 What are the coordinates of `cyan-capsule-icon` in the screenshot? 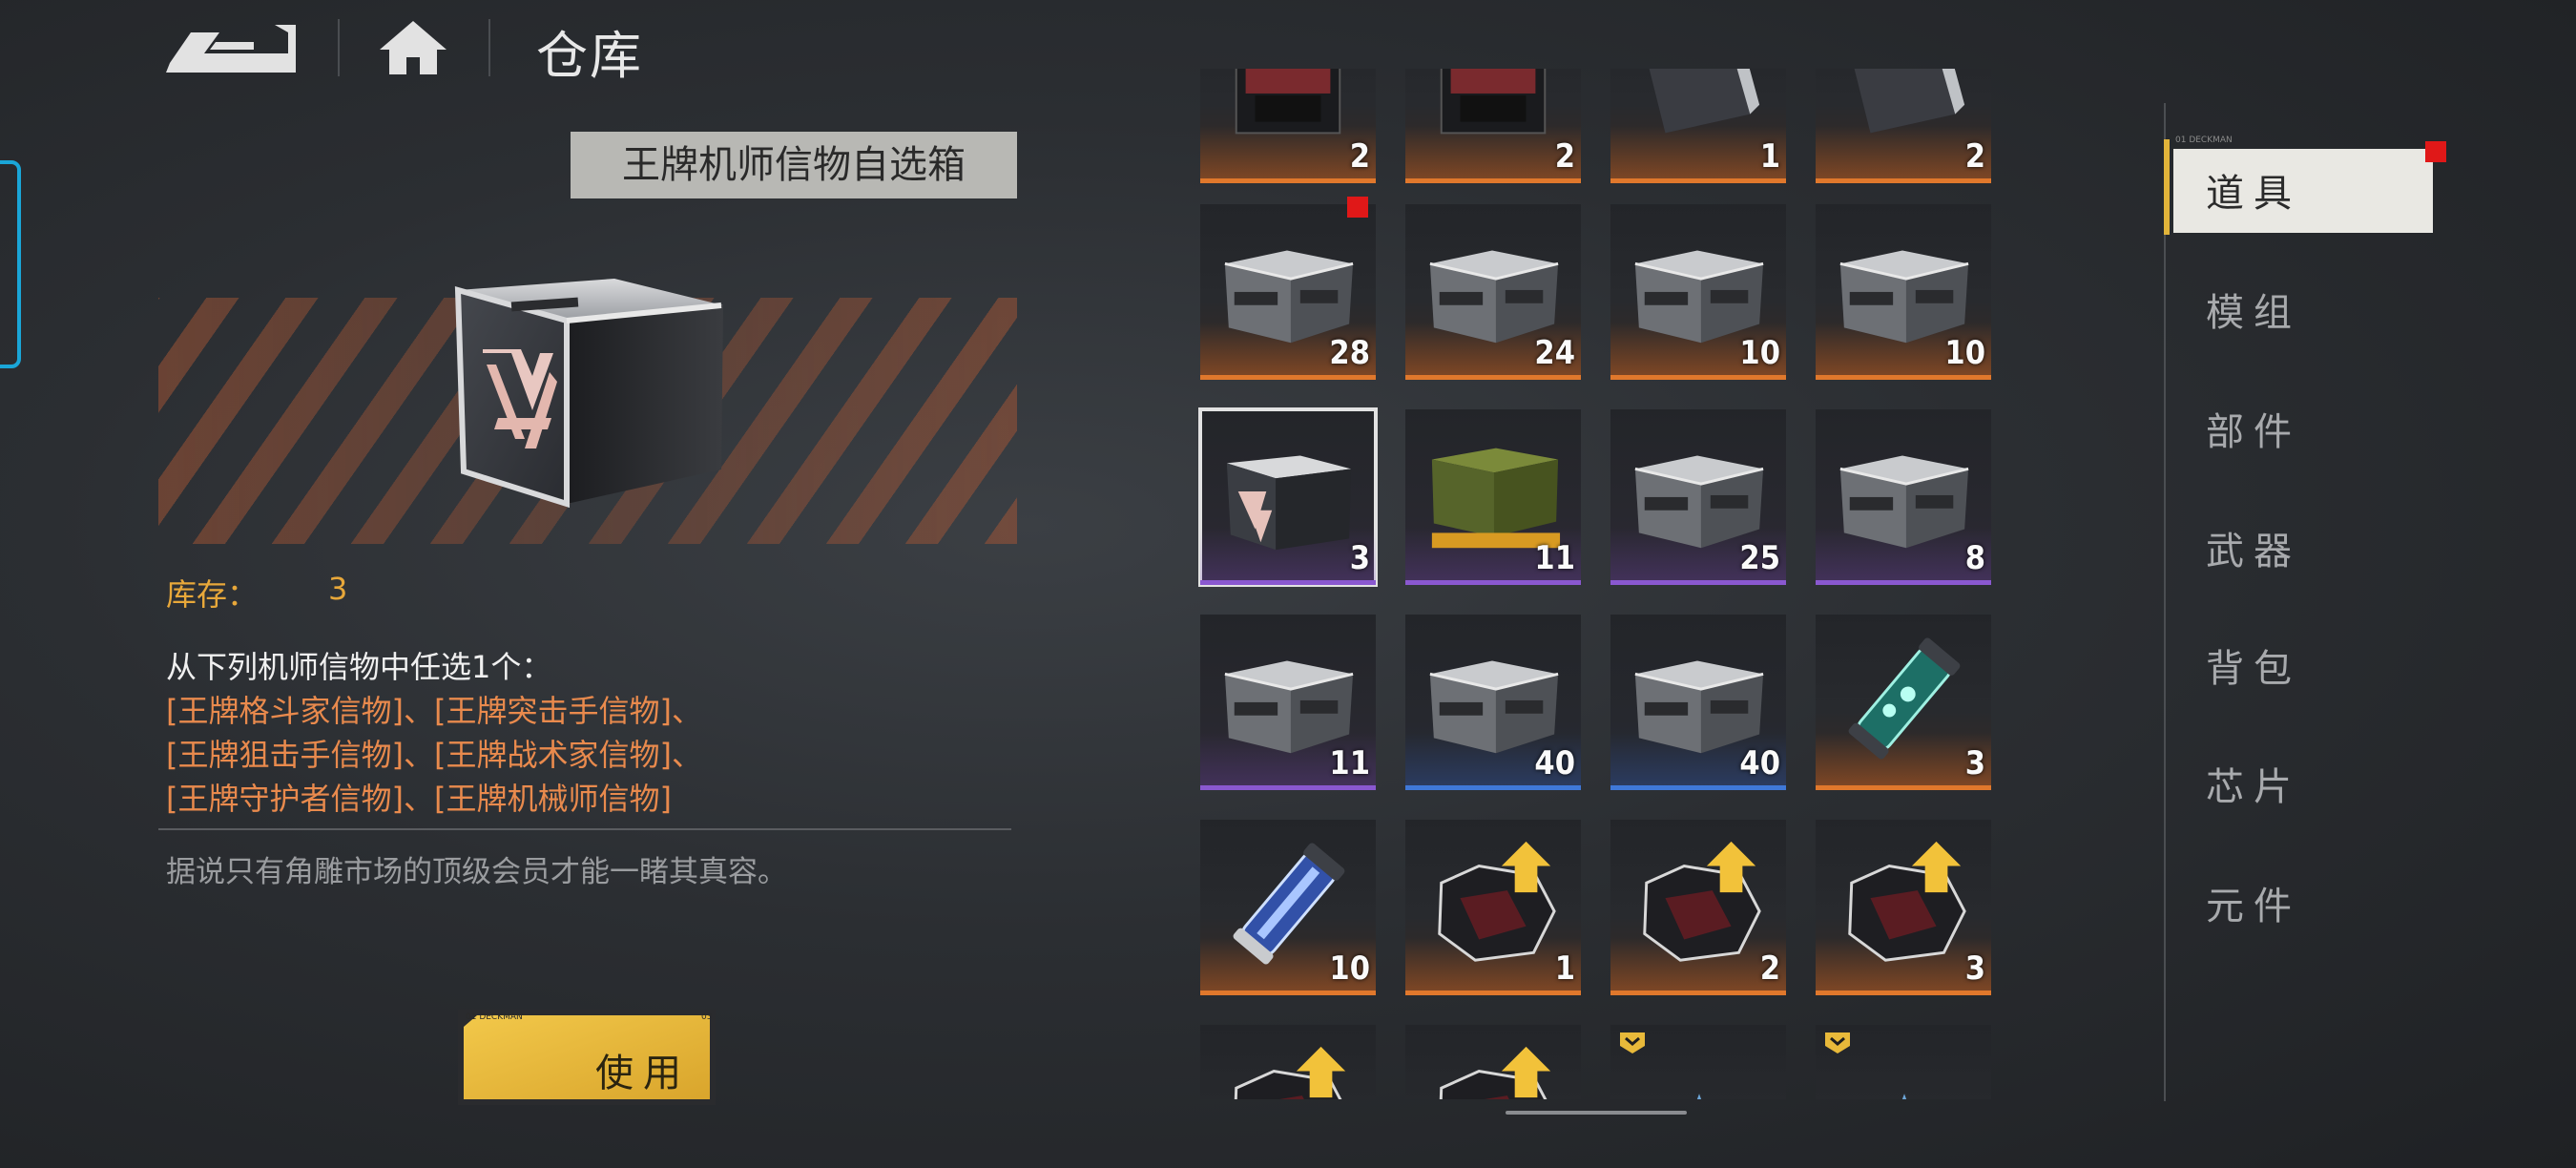 It's located at (1904, 698).